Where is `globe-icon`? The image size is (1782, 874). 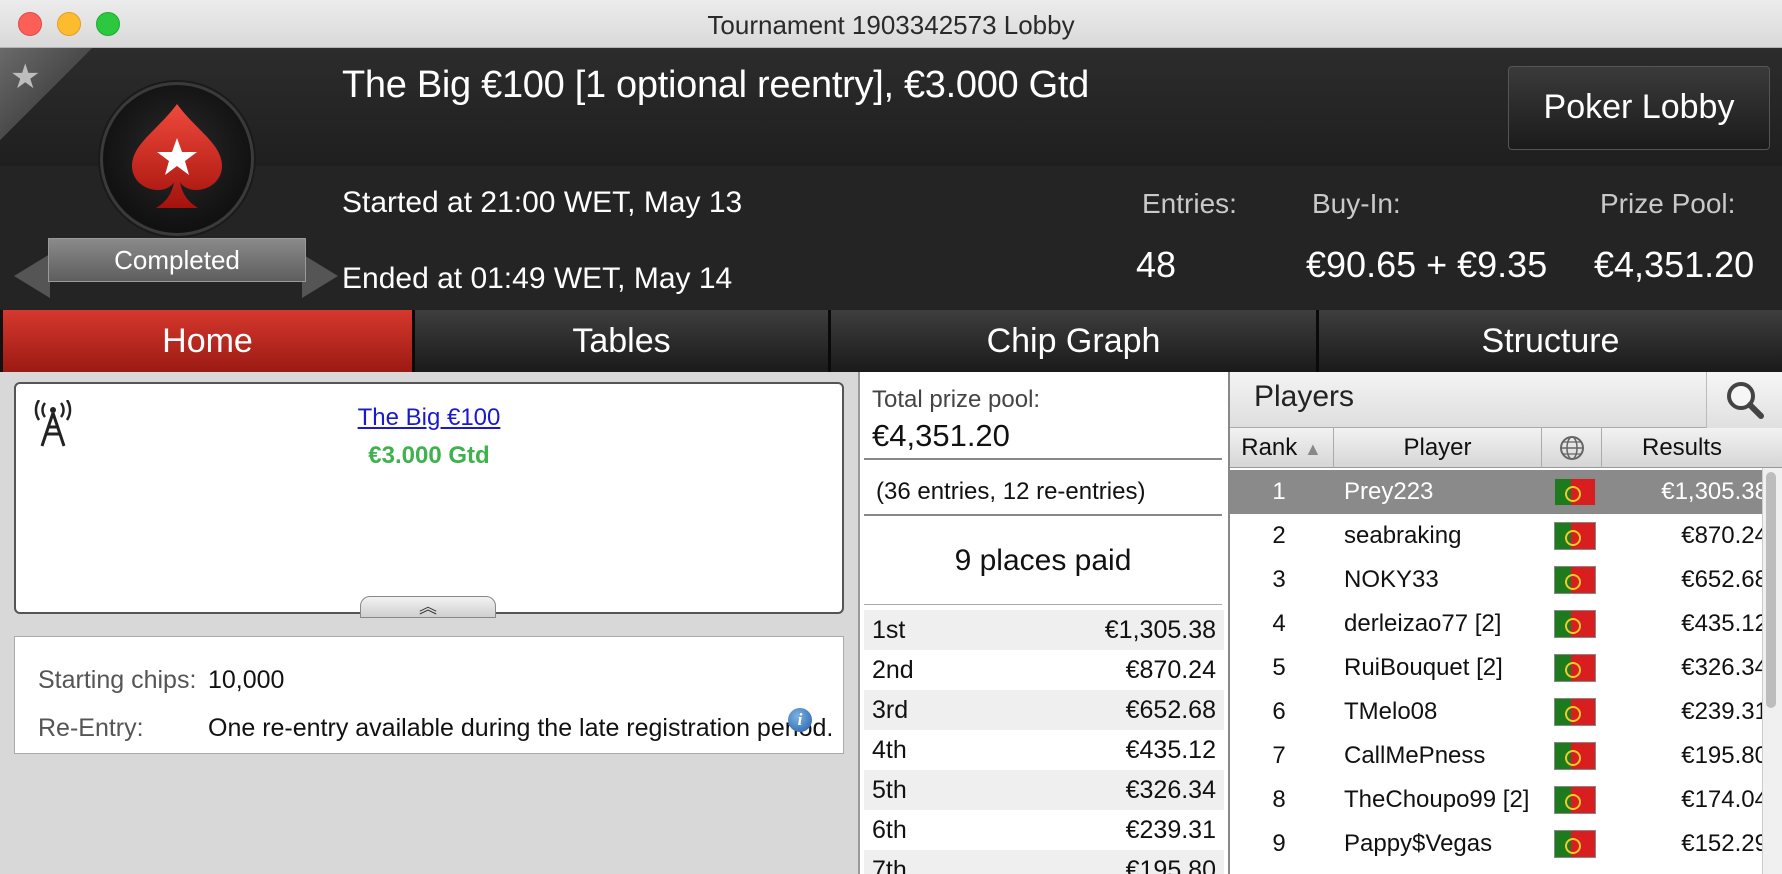 globe-icon is located at coordinates (1571, 448).